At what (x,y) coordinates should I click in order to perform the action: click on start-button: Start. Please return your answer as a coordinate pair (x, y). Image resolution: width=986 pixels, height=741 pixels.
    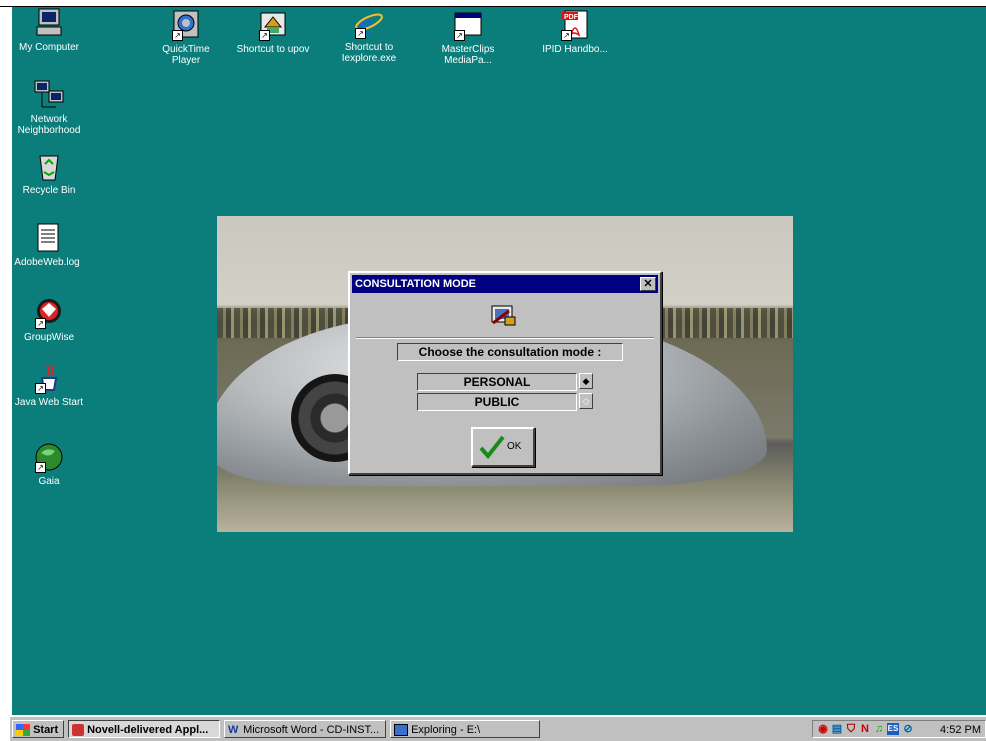
    Looking at the image, I should click on (38, 729).